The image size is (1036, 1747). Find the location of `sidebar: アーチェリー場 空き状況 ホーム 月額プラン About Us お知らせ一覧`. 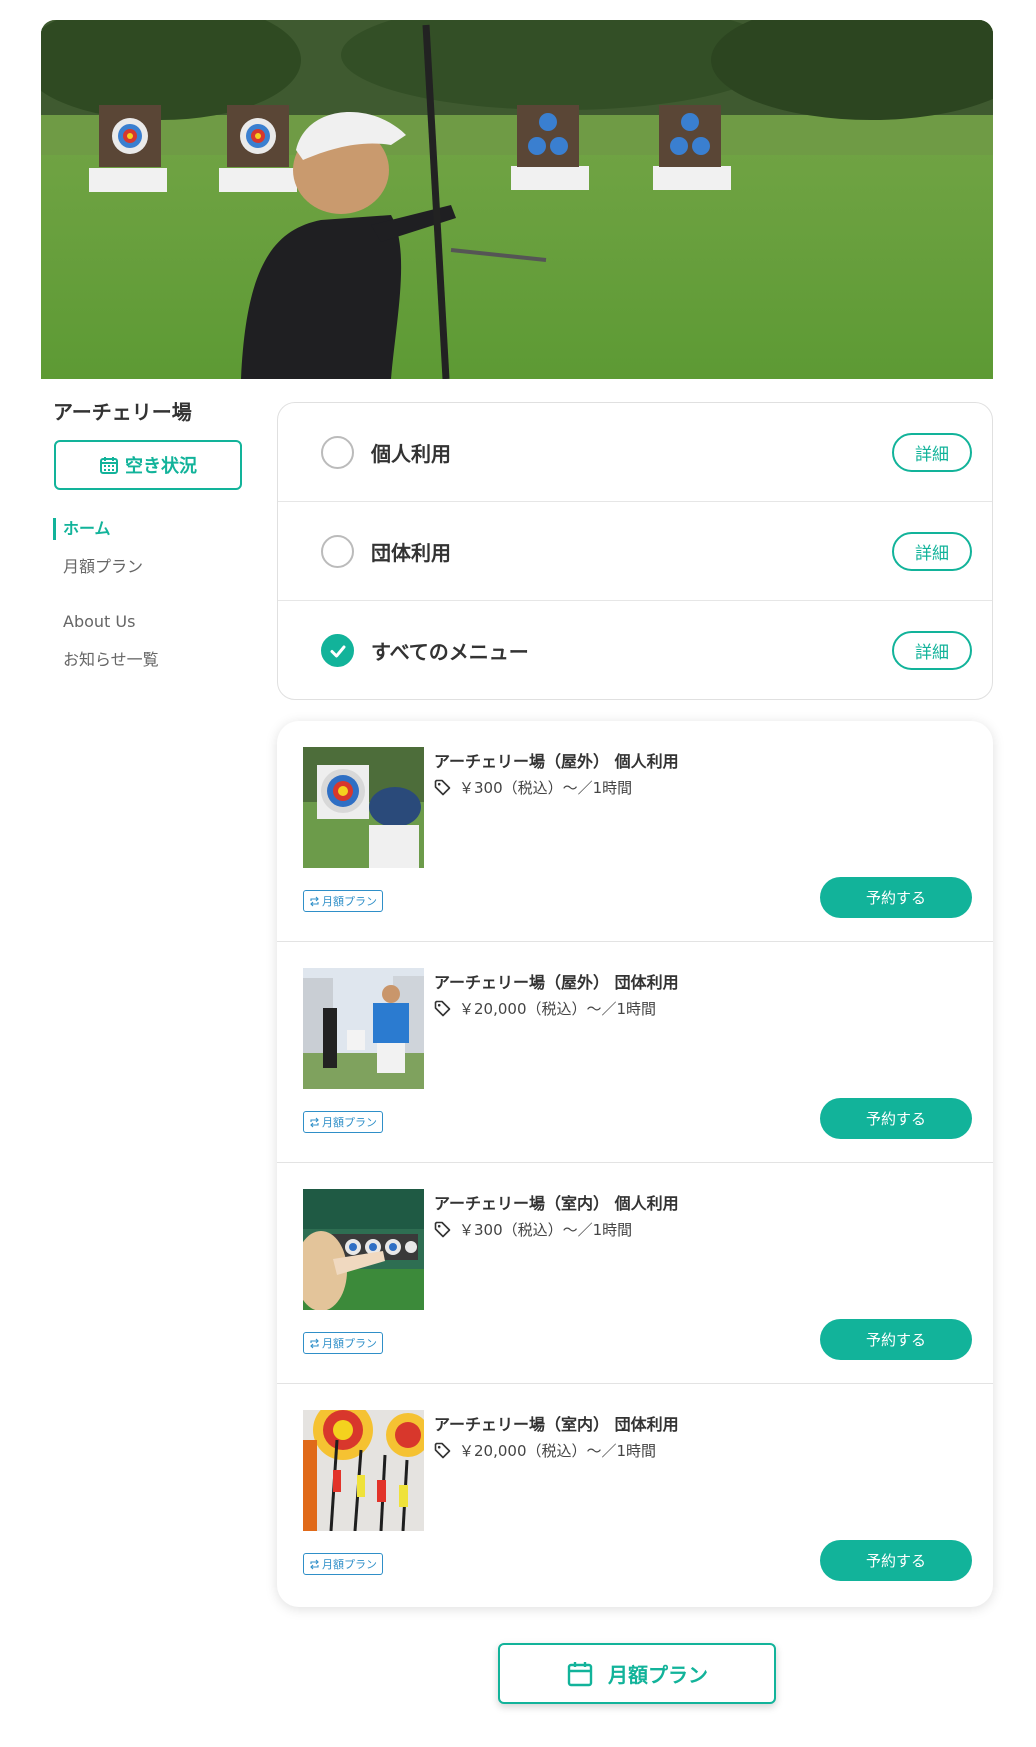

sidebar: アーチェリー場 空き状況 ホーム 月額プラン About Us お知らせ一覧 is located at coordinates (153, 541).